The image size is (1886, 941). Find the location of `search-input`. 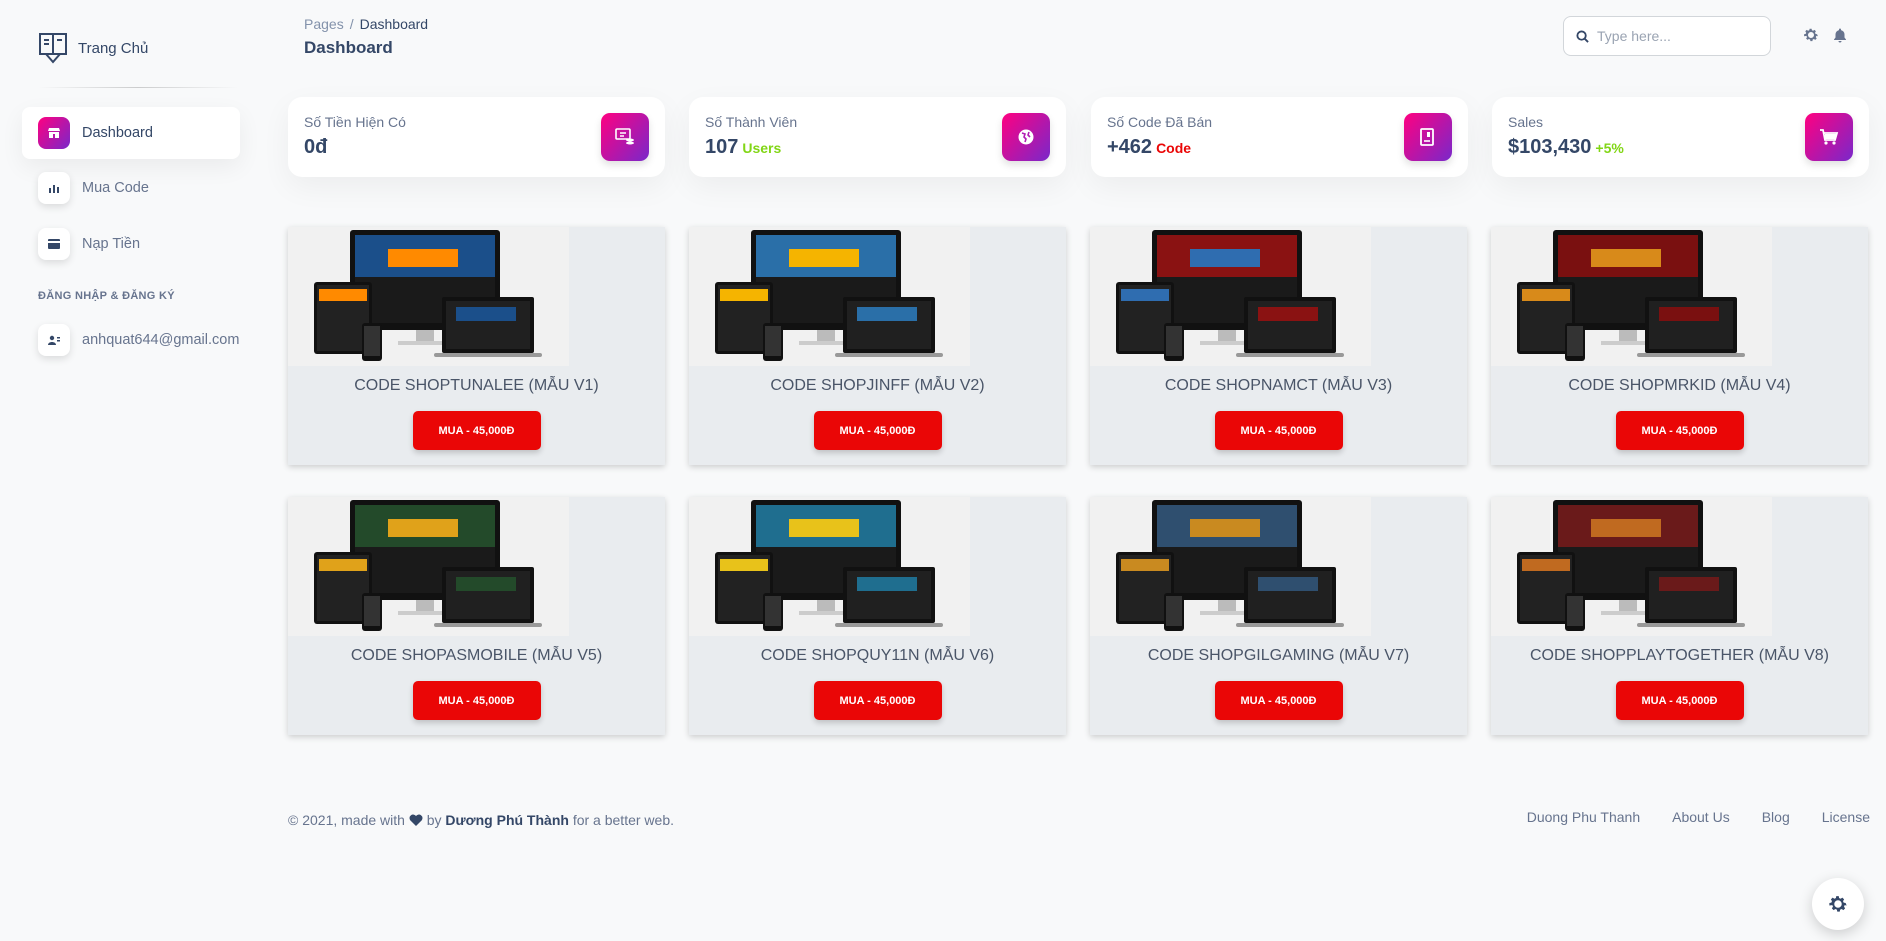

search-input is located at coordinates (1677, 36).